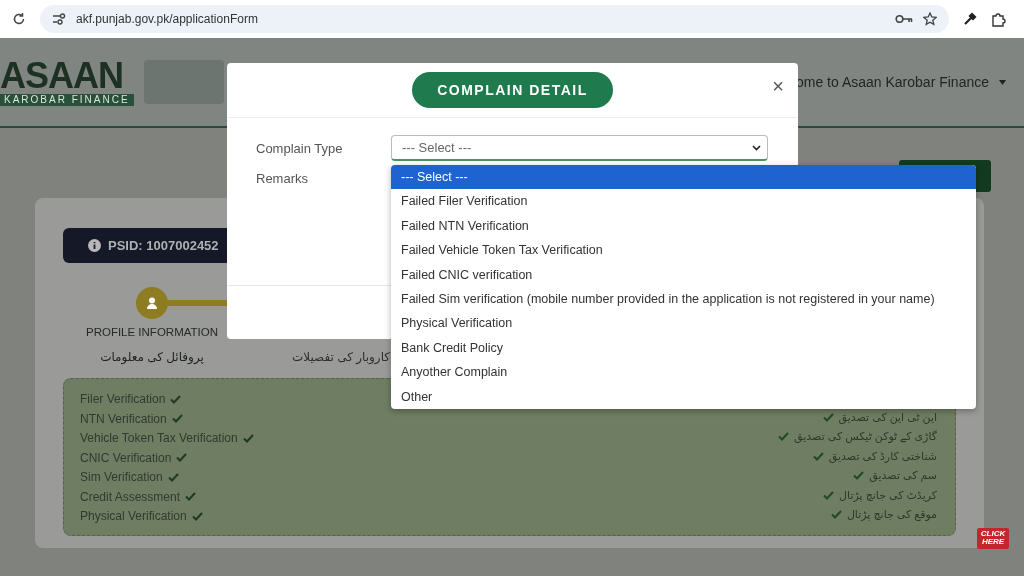 This screenshot has height=576, width=1024. What do you see at coordinates (683, 299) in the screenshot?
I see `dropdown-option: Failed Sim verification (mobile number provided in the application is not registered in your name)` at bounding box center [683, 299].